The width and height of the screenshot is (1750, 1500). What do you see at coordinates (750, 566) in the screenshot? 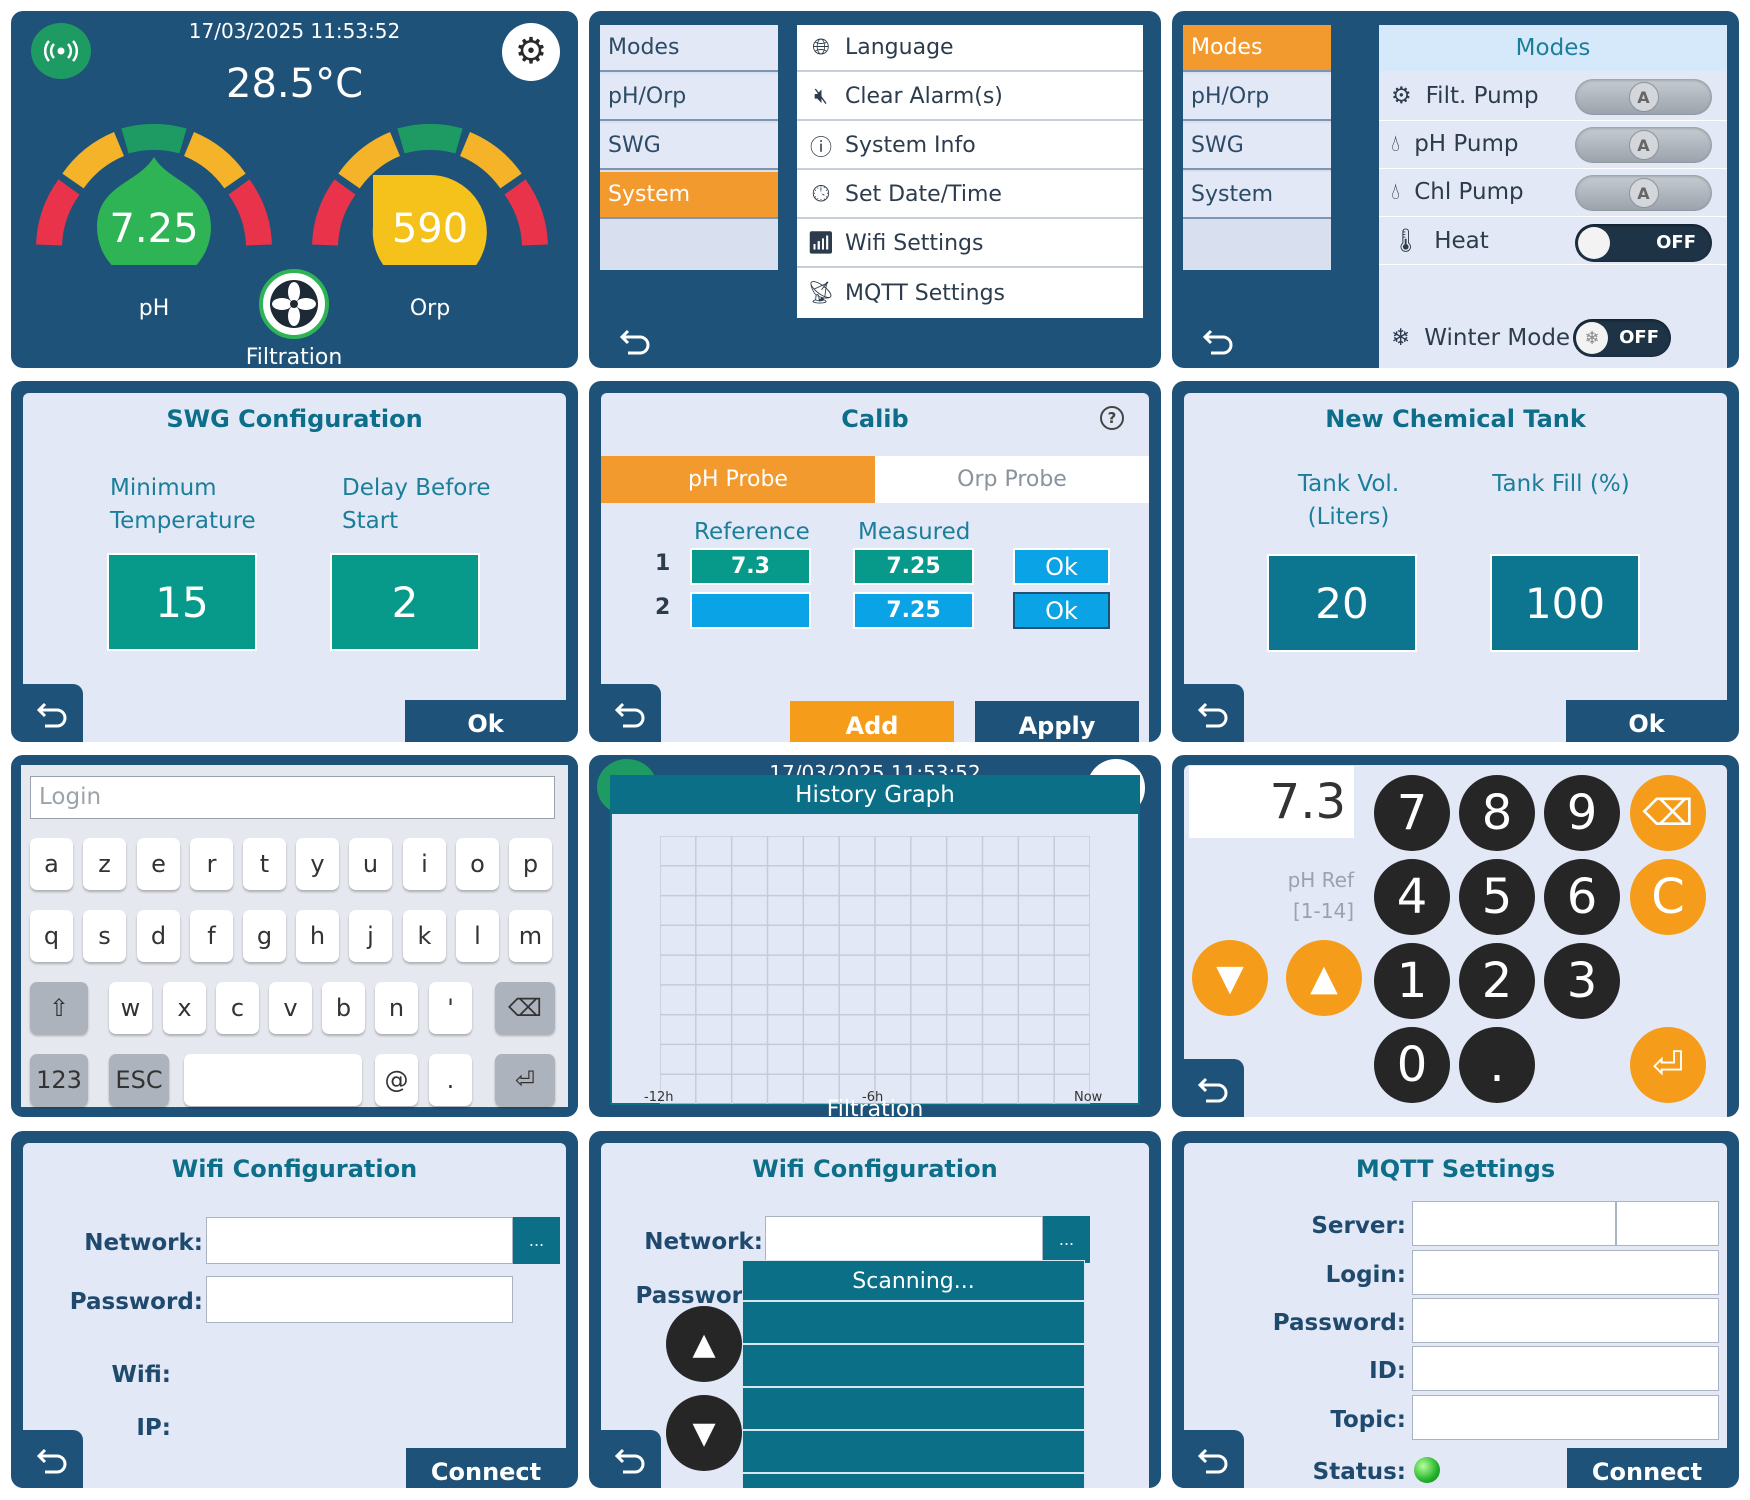
I see `reference-input: 7.3` at bounding box center [750, 566].